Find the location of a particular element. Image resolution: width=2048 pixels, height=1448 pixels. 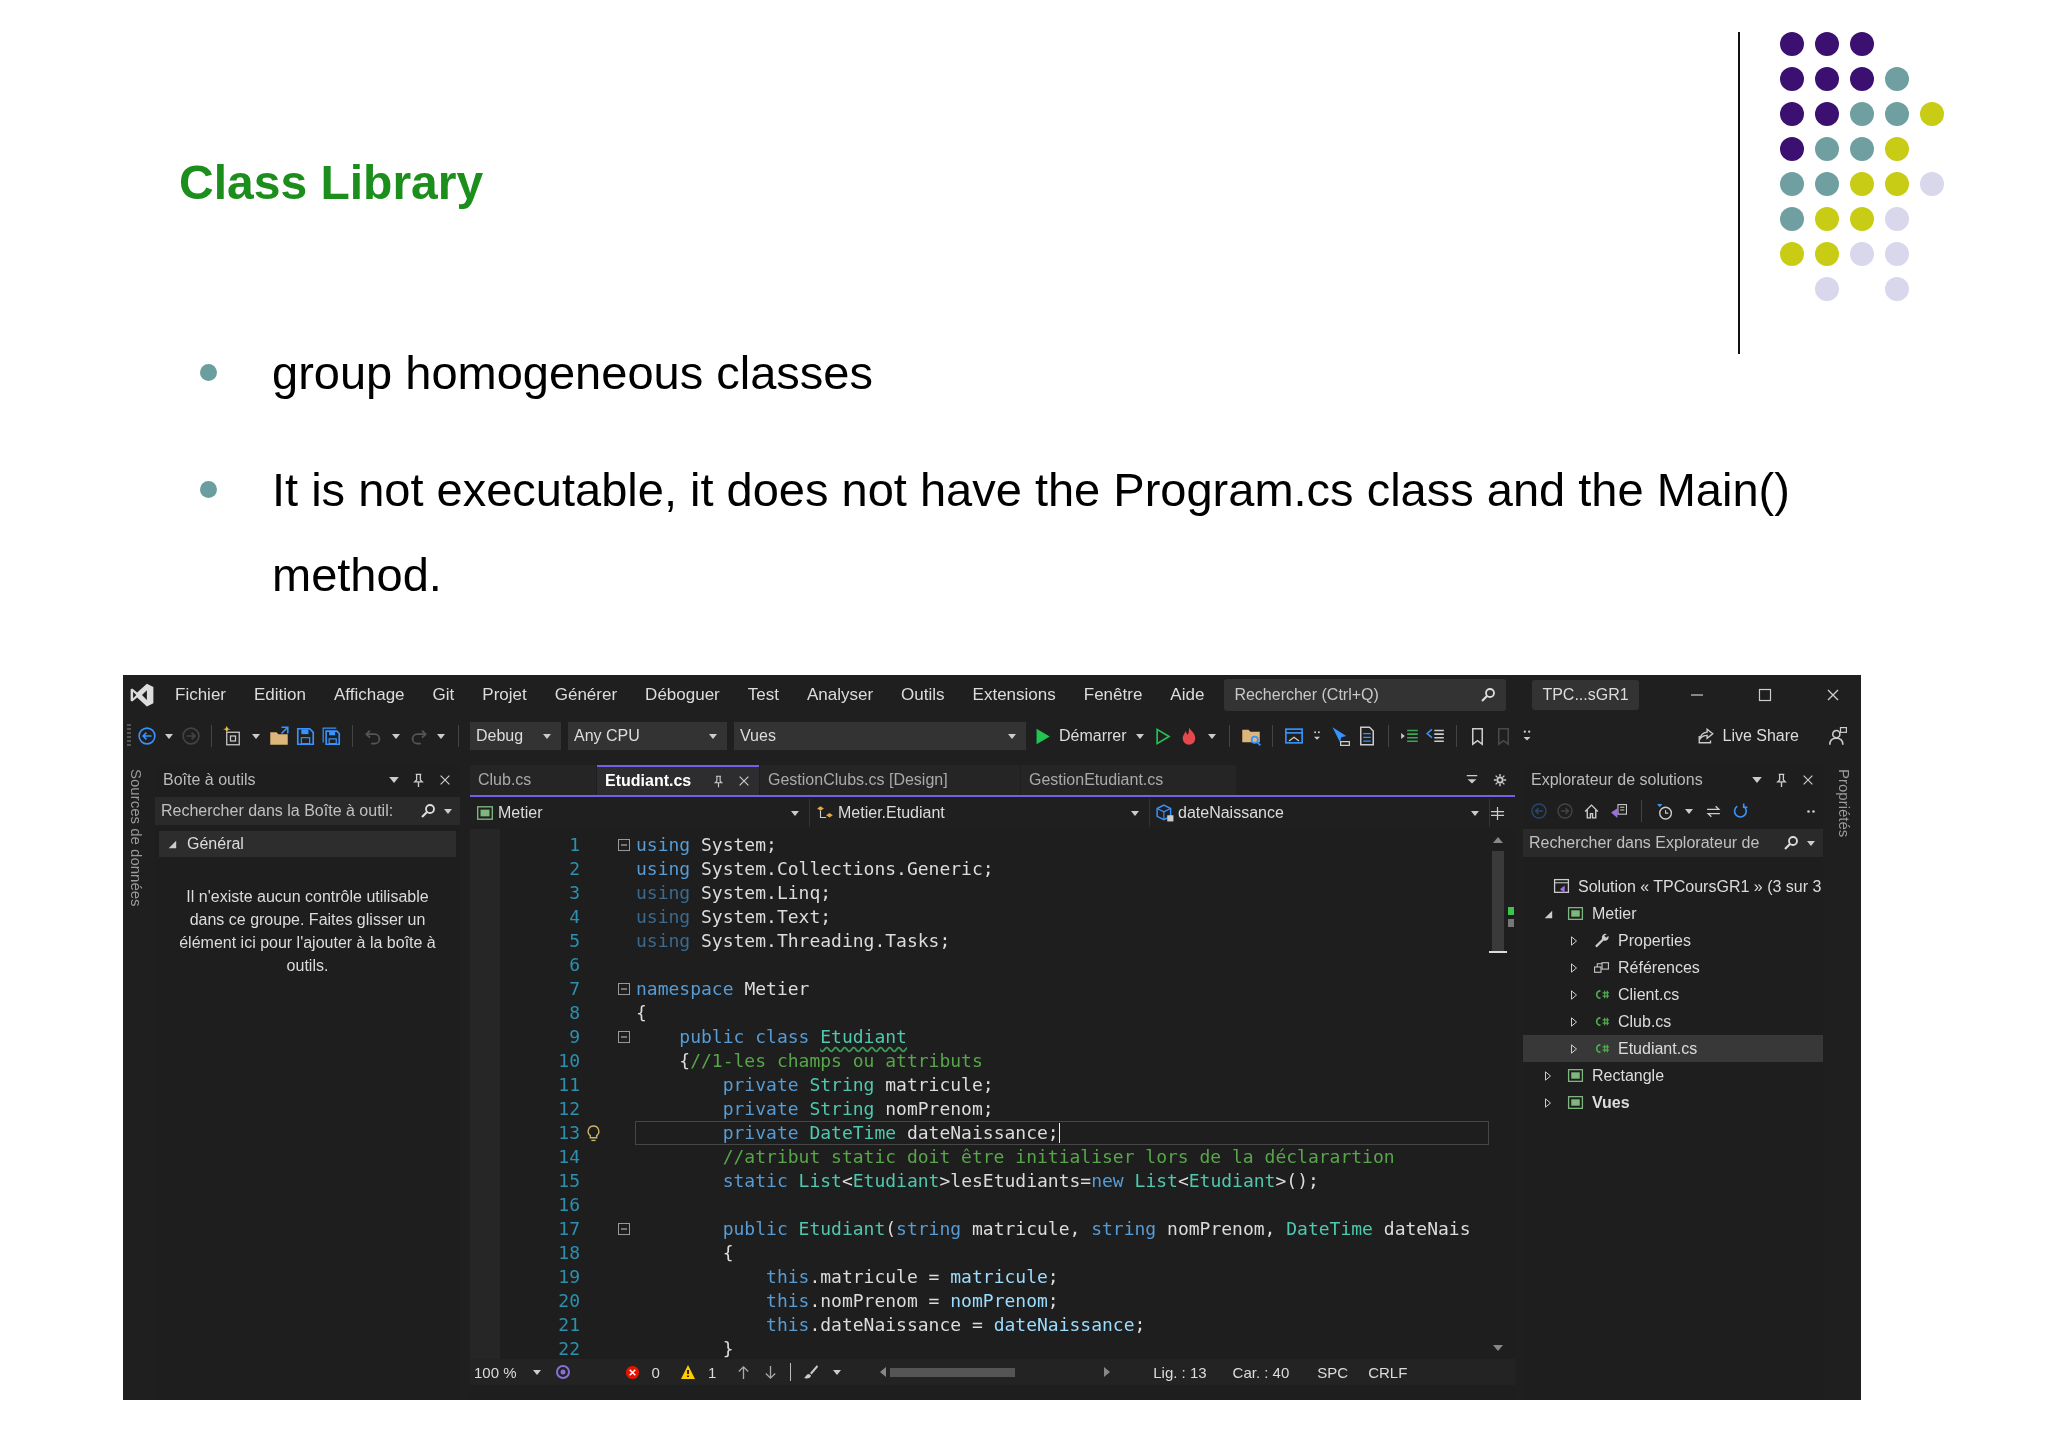

menu-item: Déboguer is located at coordinates (682, 695).